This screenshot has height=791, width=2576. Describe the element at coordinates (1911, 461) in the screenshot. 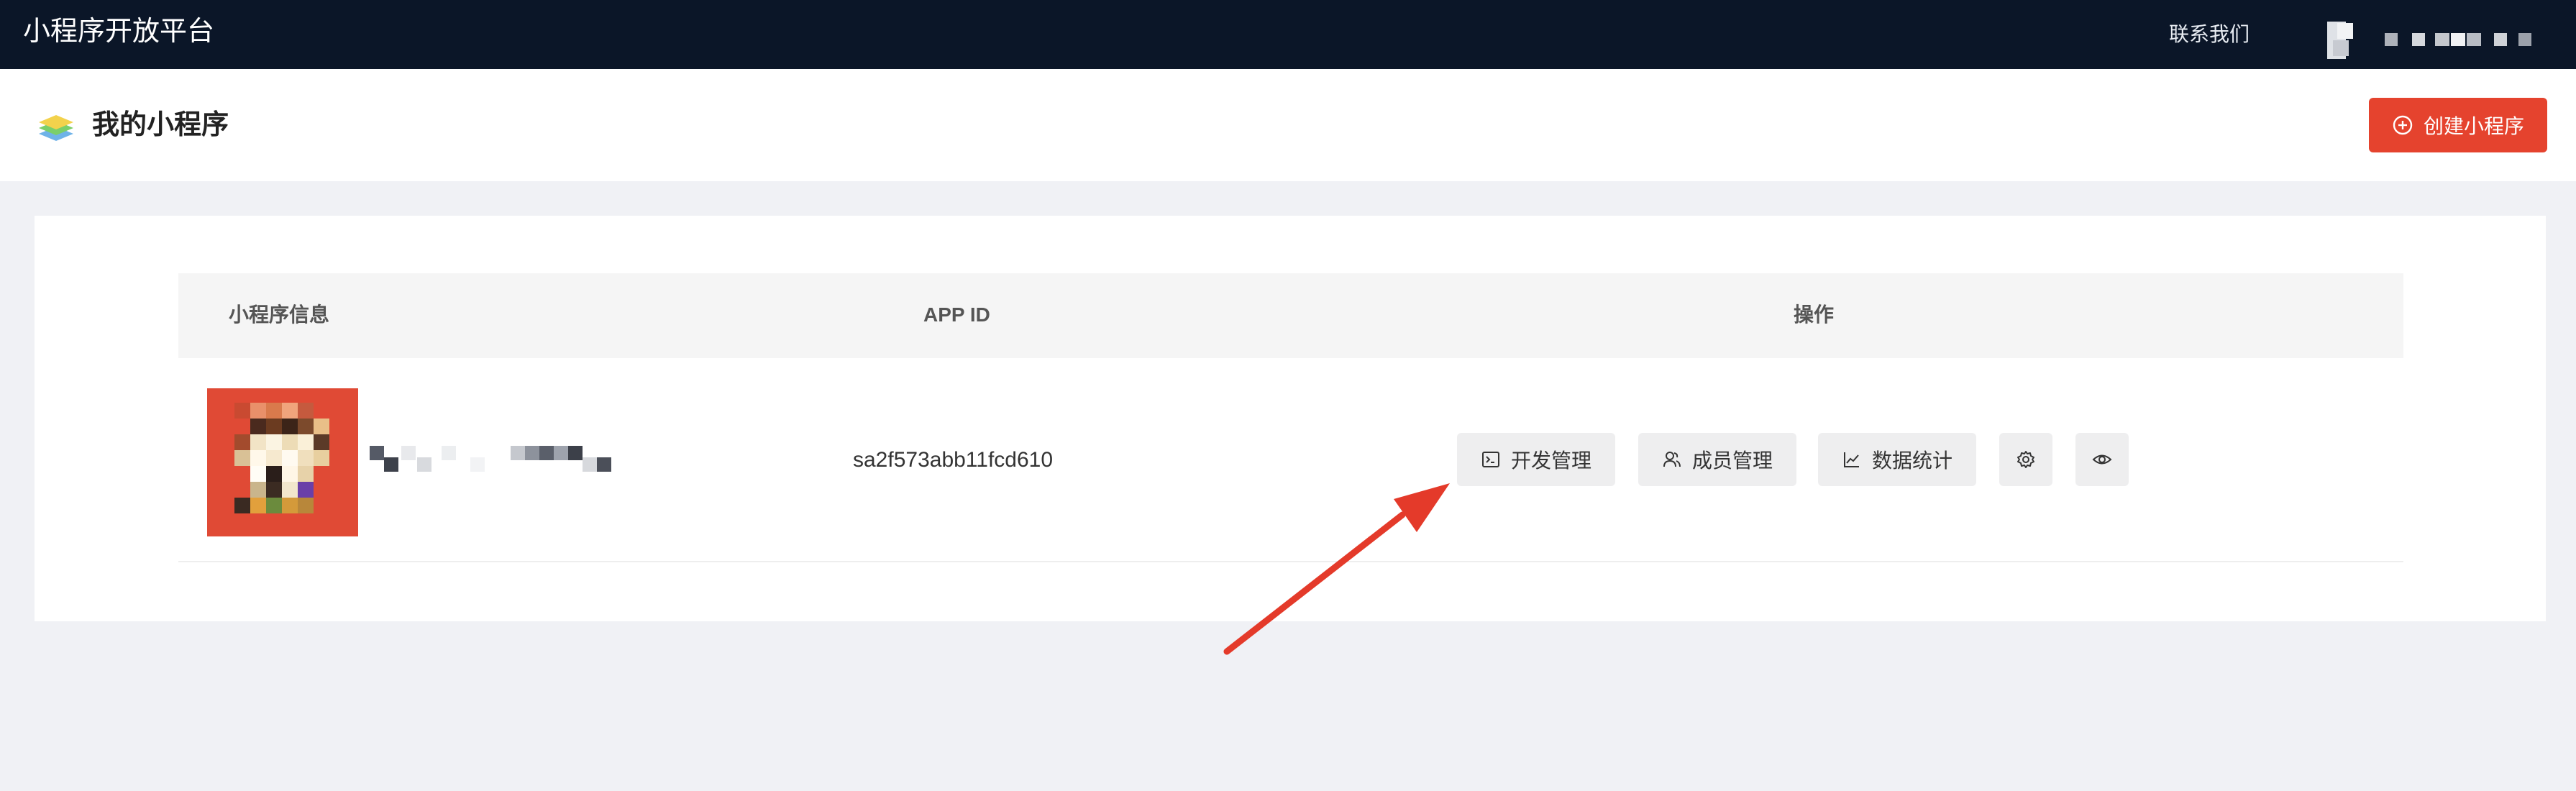

I see `data-stats-label: 数据统计` at that location.